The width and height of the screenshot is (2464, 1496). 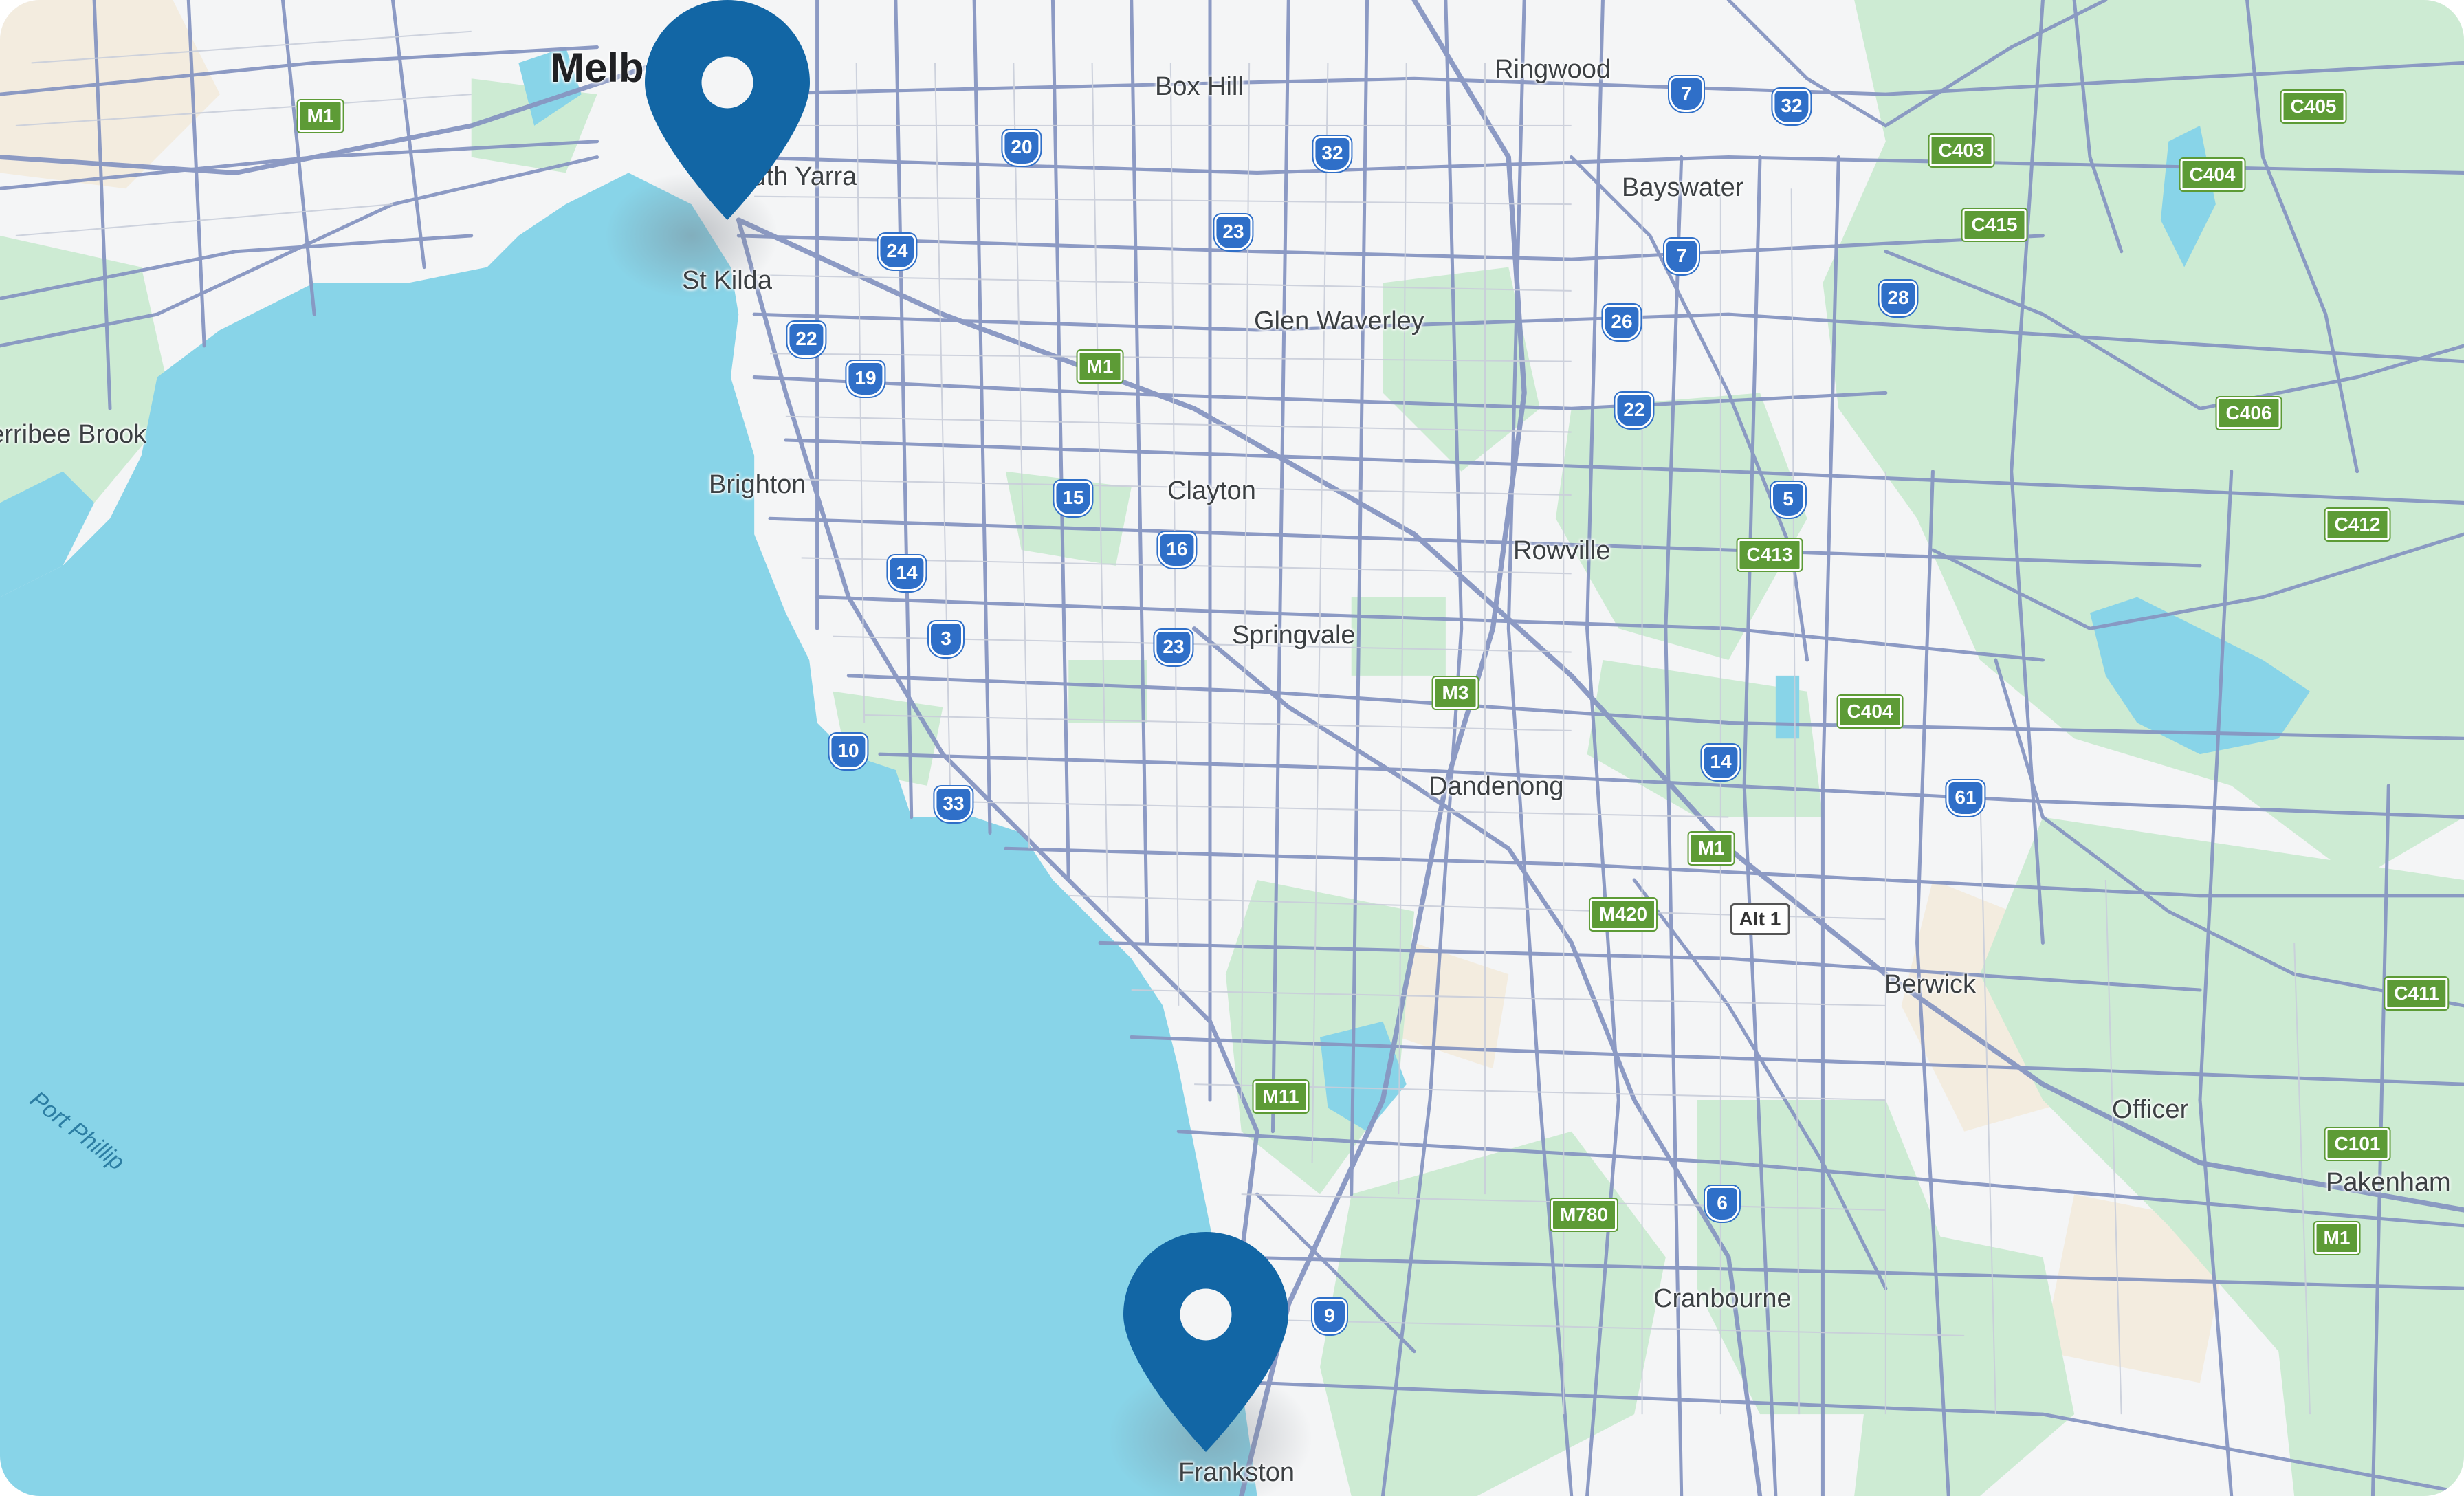 What do you see at coordinates (1294, 635) in the screenshot?
I see `place-label-springvale: Springvale` at bounding box center [1294, 635].